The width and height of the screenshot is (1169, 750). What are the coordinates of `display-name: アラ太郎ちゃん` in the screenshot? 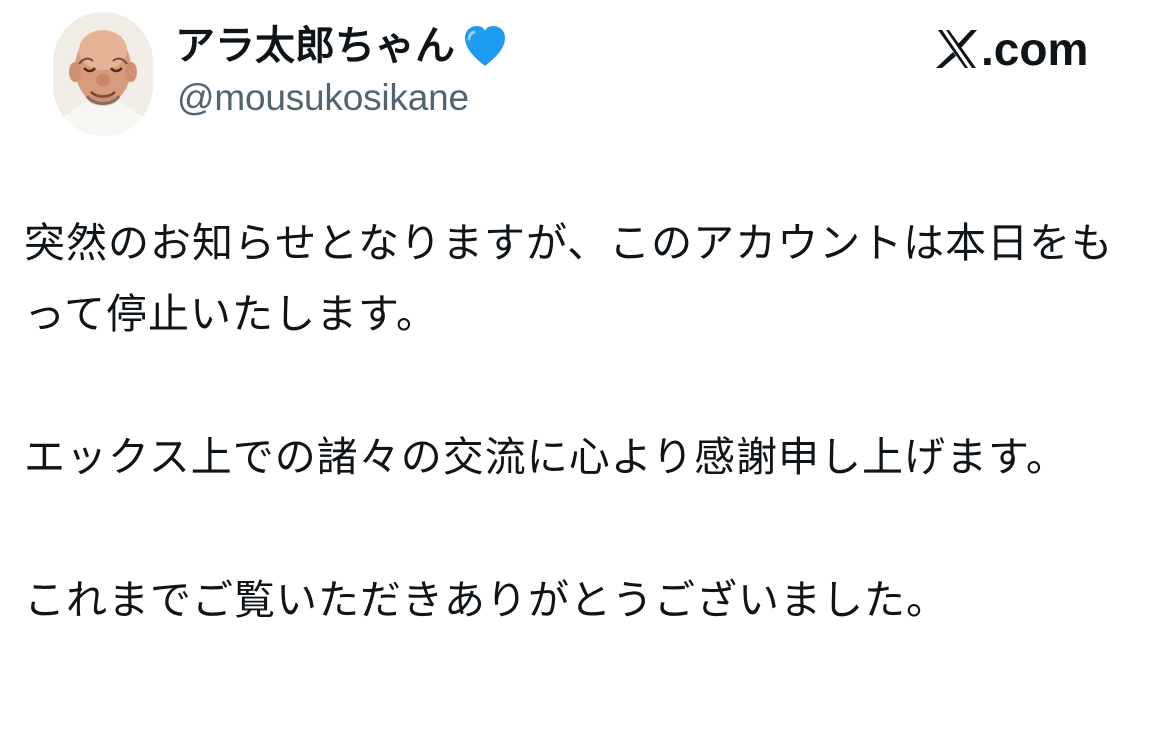 It's located at (315, 46).